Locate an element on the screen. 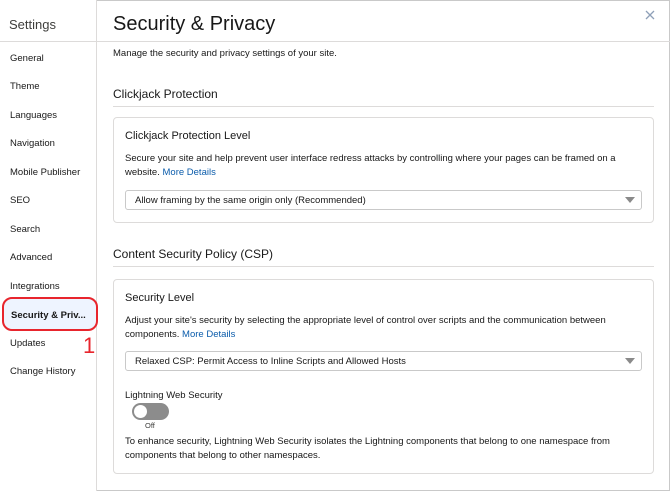 This screenshot has height=491, width=670. sidebar-divider is located at coordinates (48, 41).